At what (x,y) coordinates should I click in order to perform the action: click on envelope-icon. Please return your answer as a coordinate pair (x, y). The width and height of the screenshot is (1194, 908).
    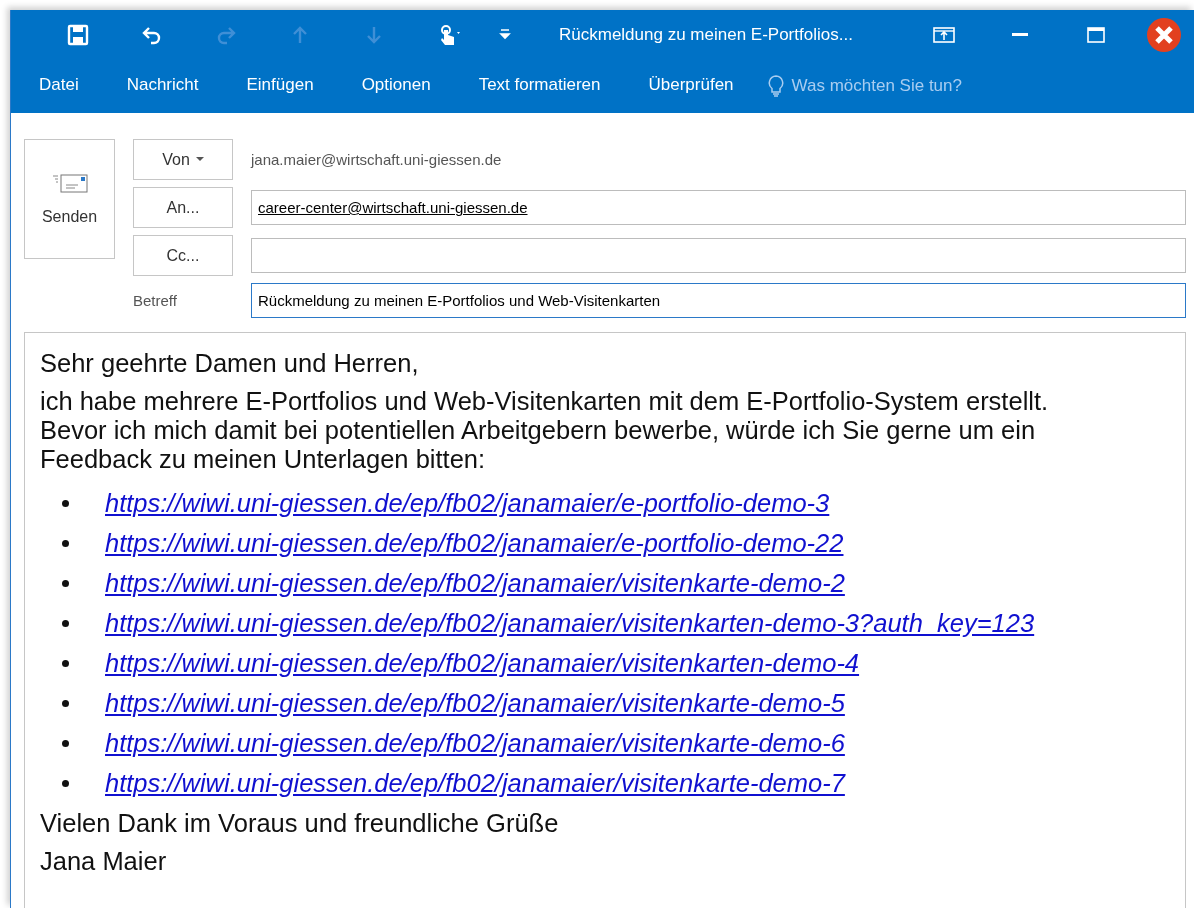
    Looking at the image, I should click on (69, 183).